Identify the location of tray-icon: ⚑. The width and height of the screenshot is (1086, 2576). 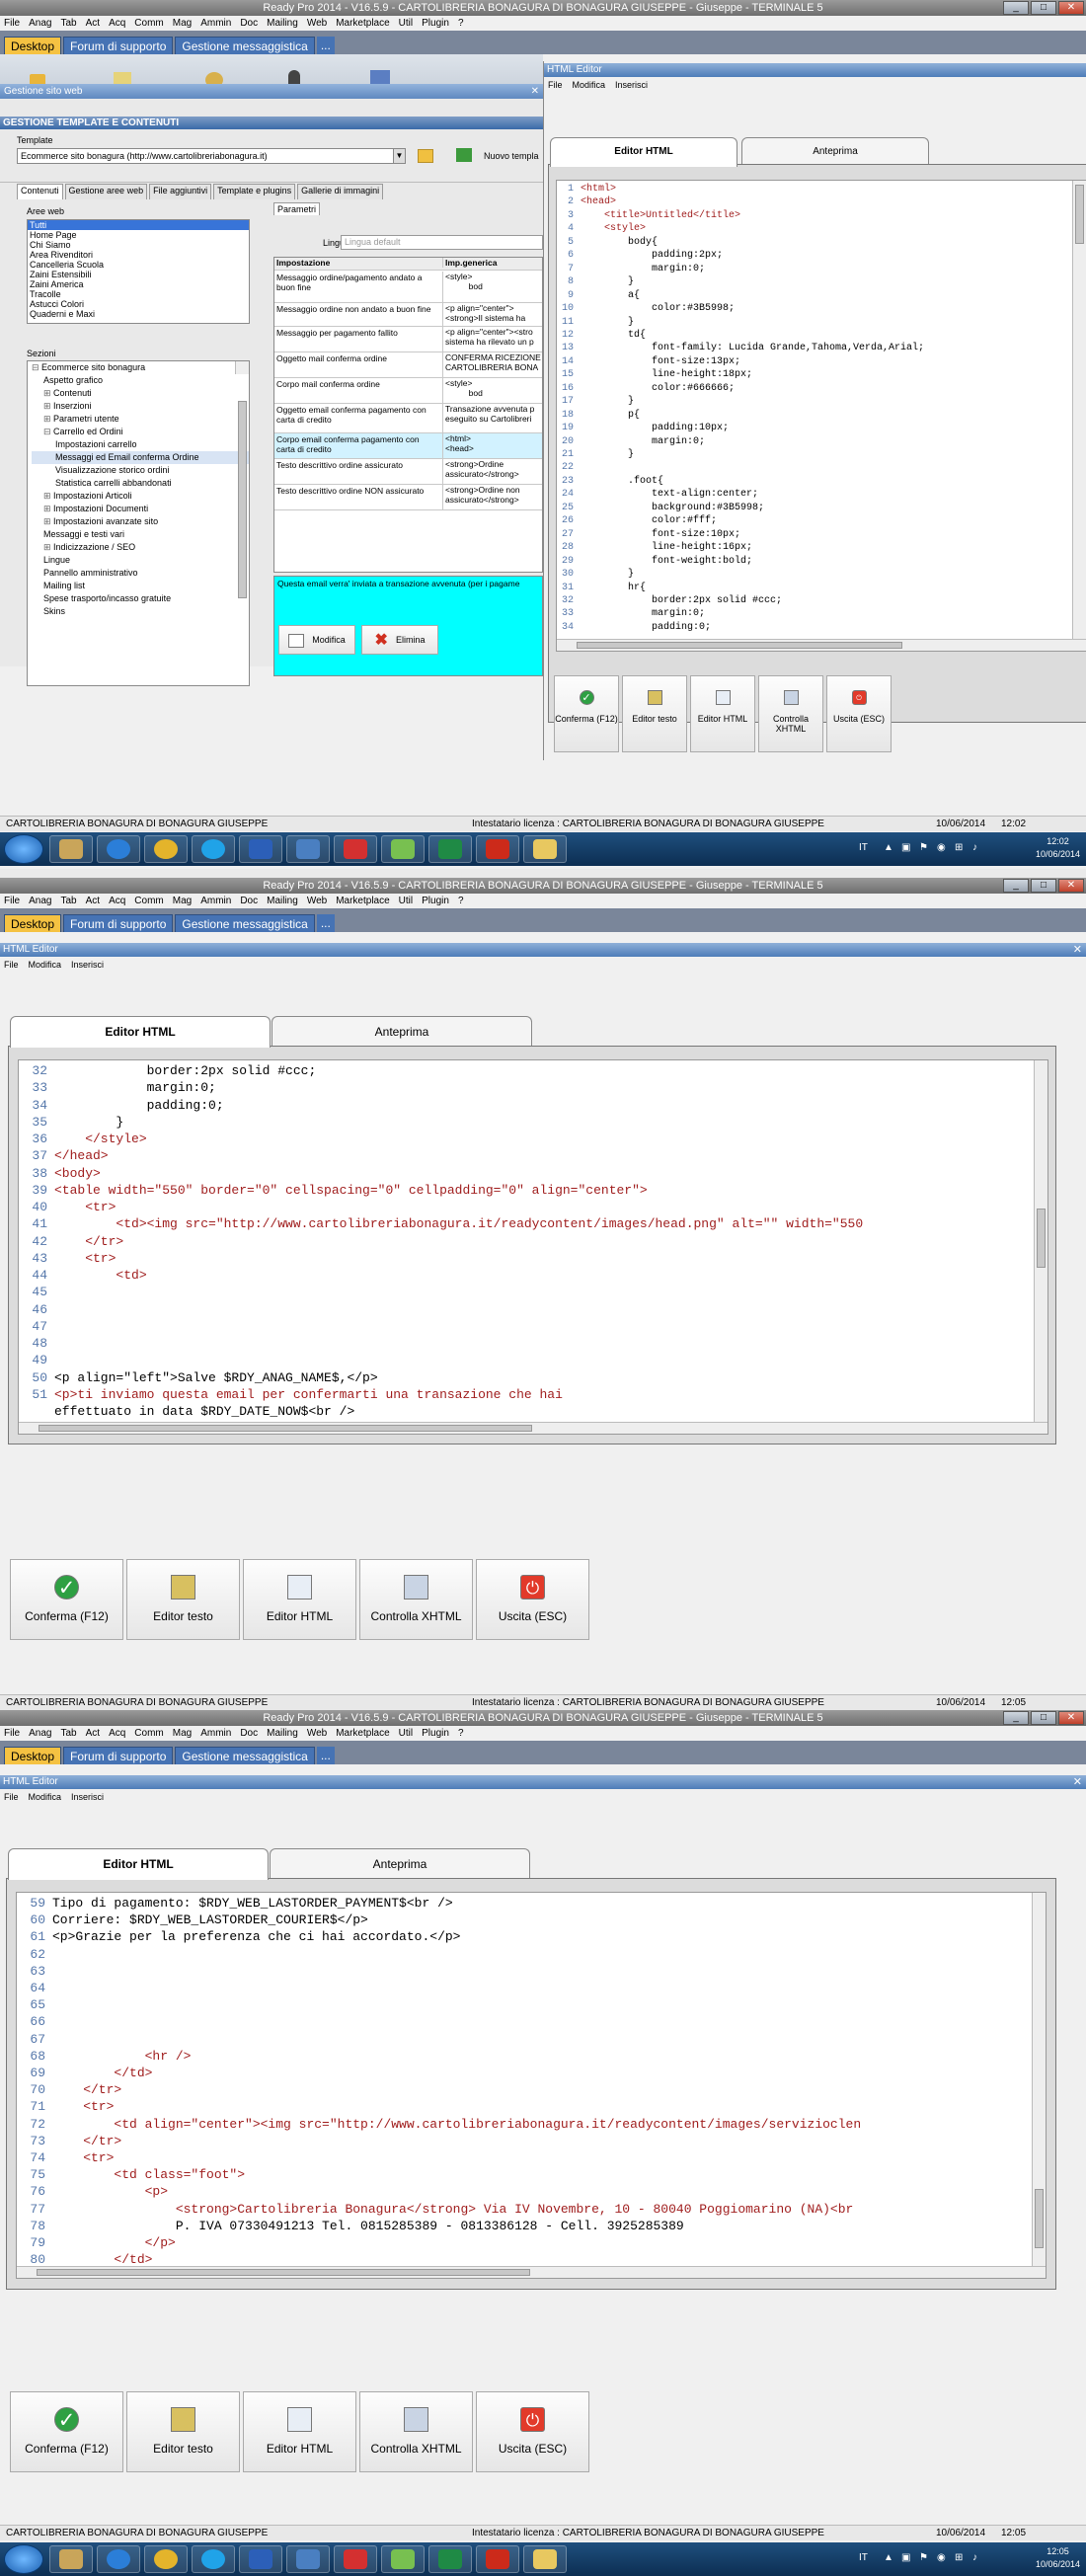
(924, 847).